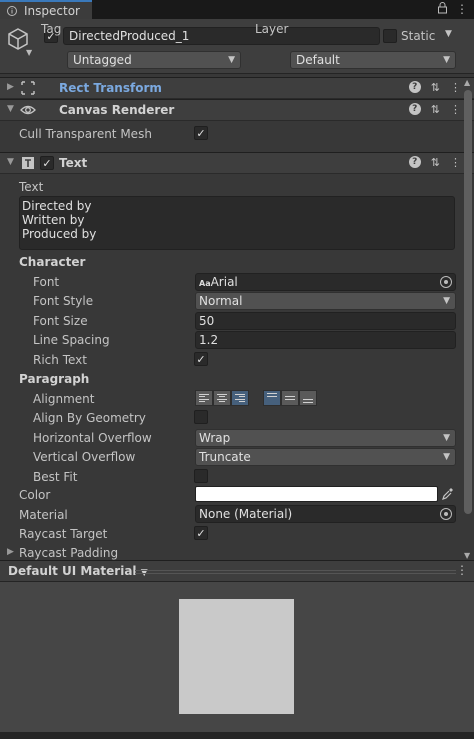 This screenshot has height=739, width=474. Describe the element at coordinates (325, 457) in the screenshot. I see `vertical-overflow-dropdown: Truncate ▼` at that location.